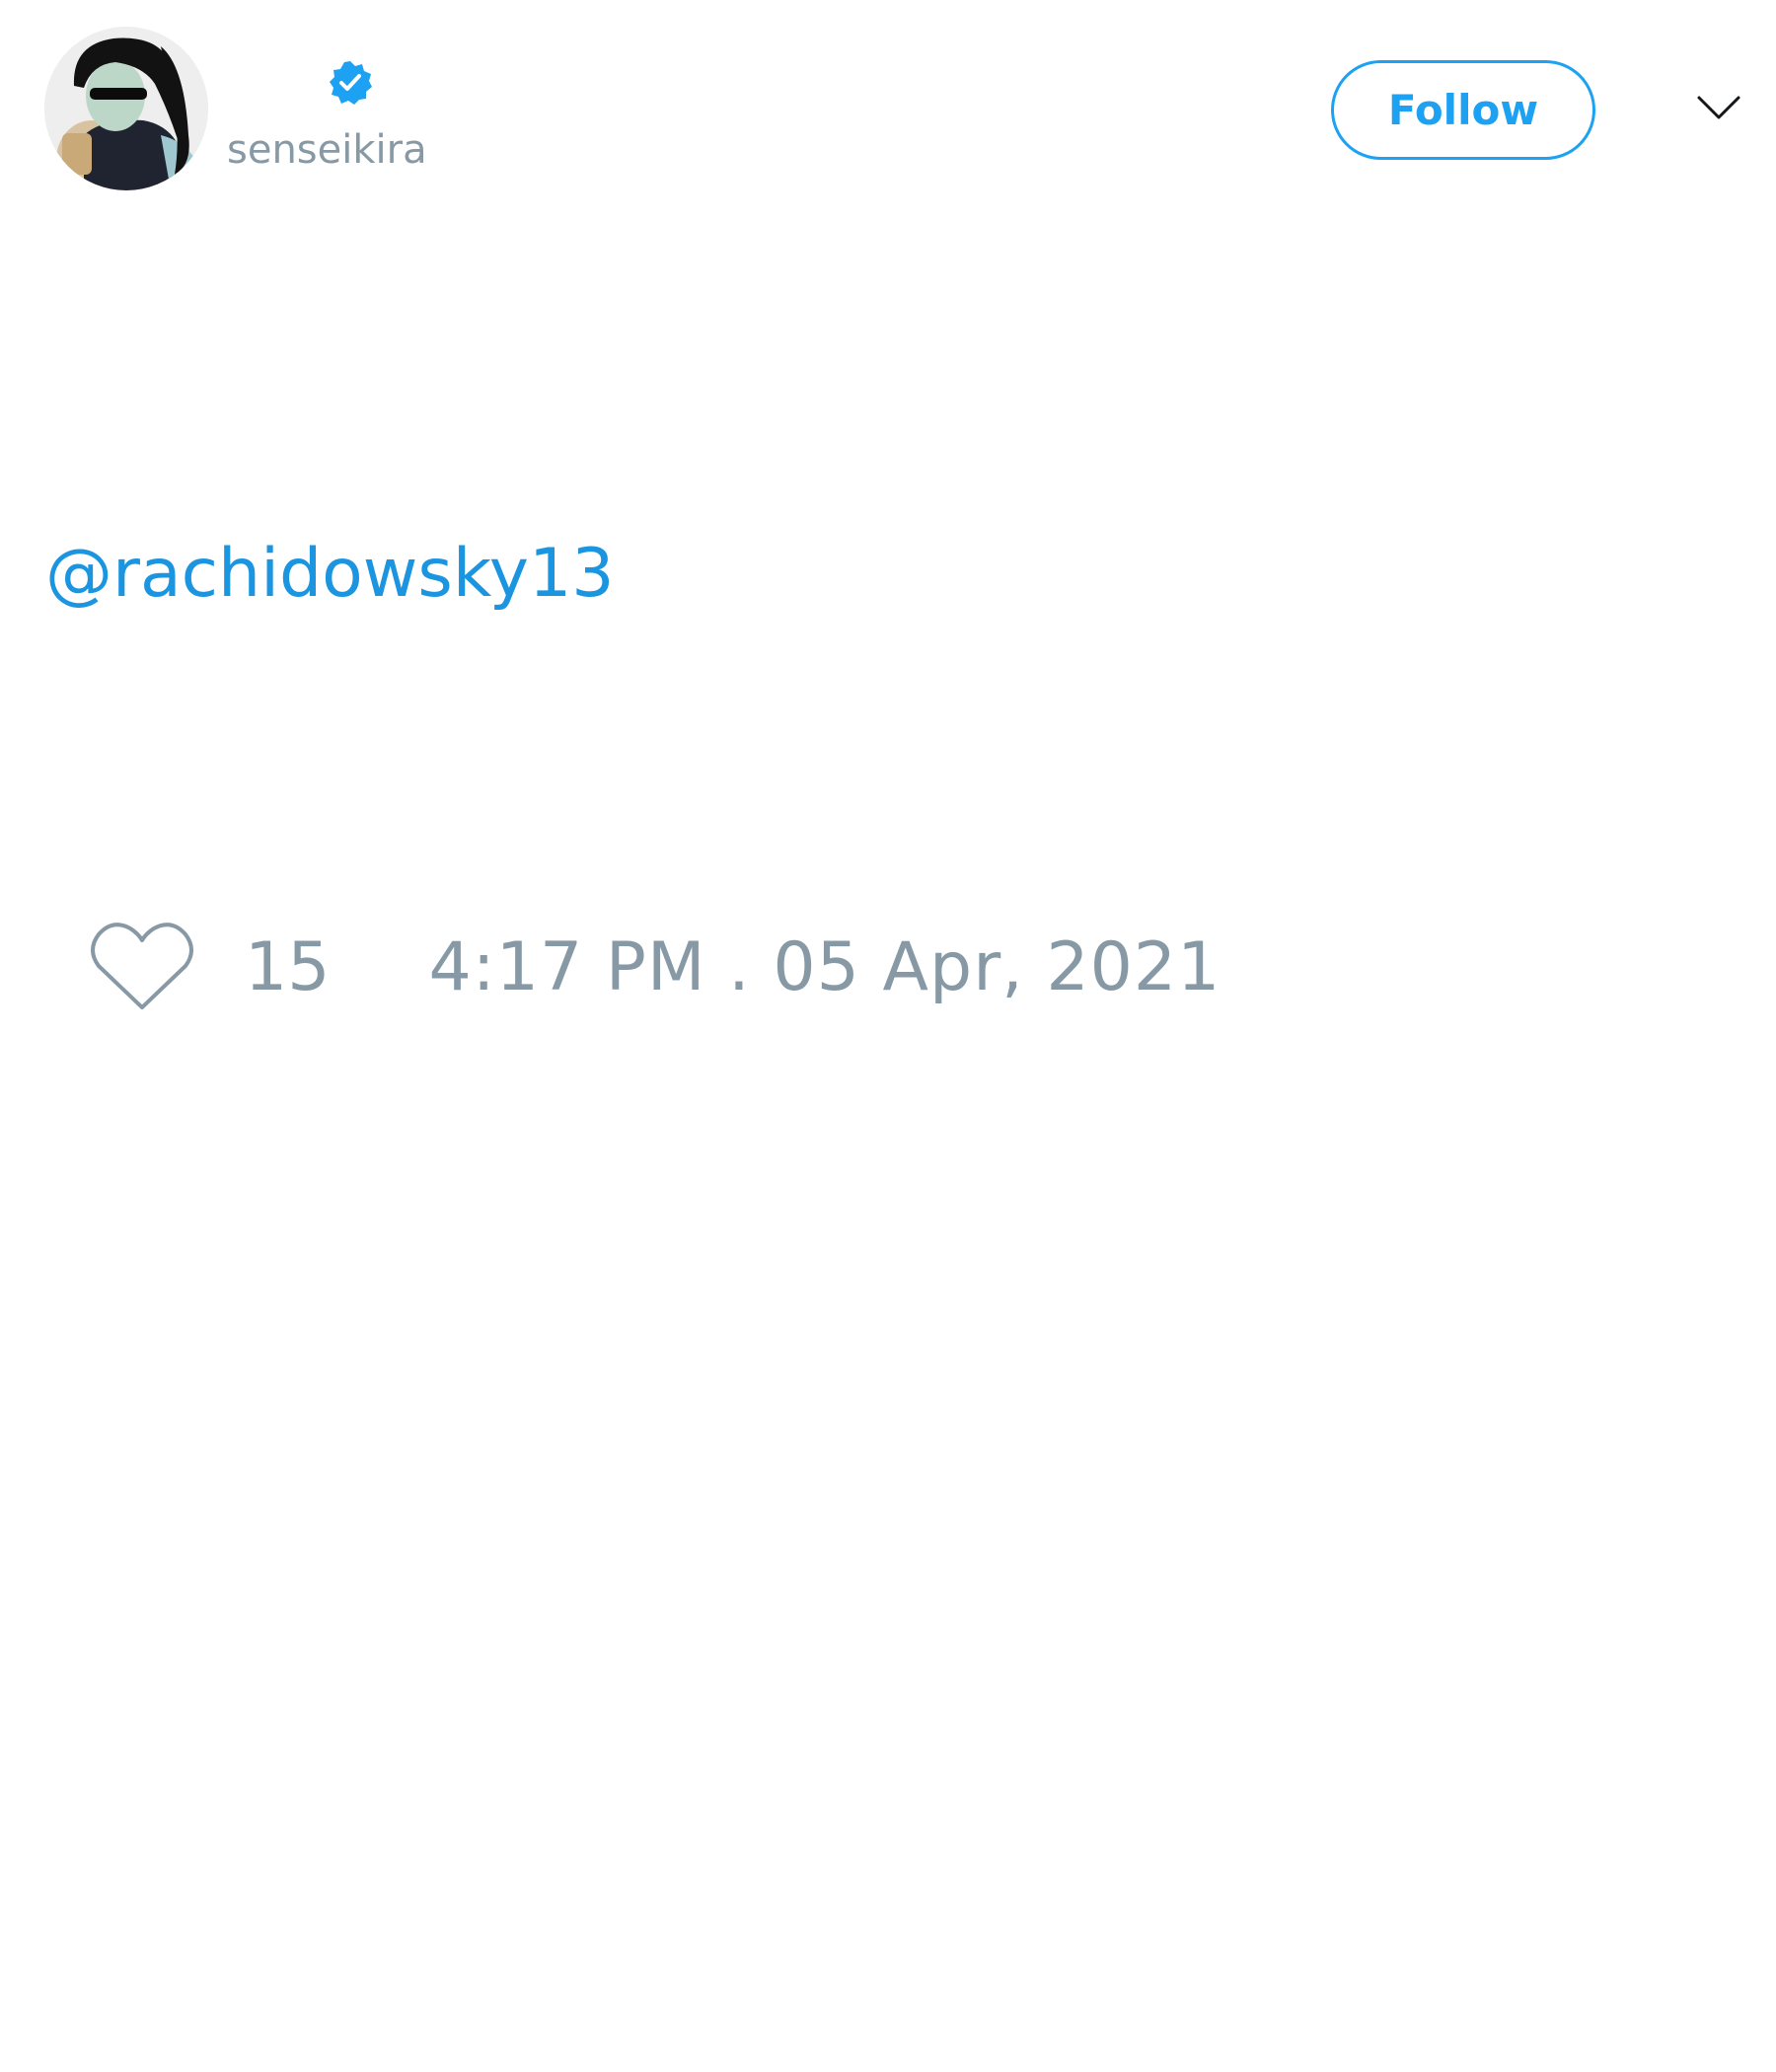 Image resolution: width=1776 pixels, height=2072 pixels. I want to click on follow-button: Follow, so click(1463, 110).